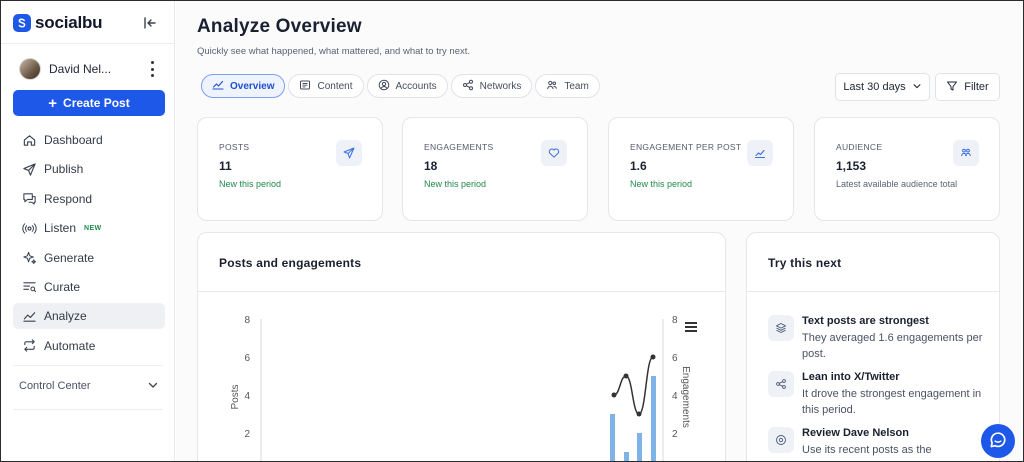 Image resolution: width=1024 pixels, height=462 pixels. What do you see at coordinates (633, 385) in the screenshot?
I see `engagement-line` at bounding box center [633, 385].